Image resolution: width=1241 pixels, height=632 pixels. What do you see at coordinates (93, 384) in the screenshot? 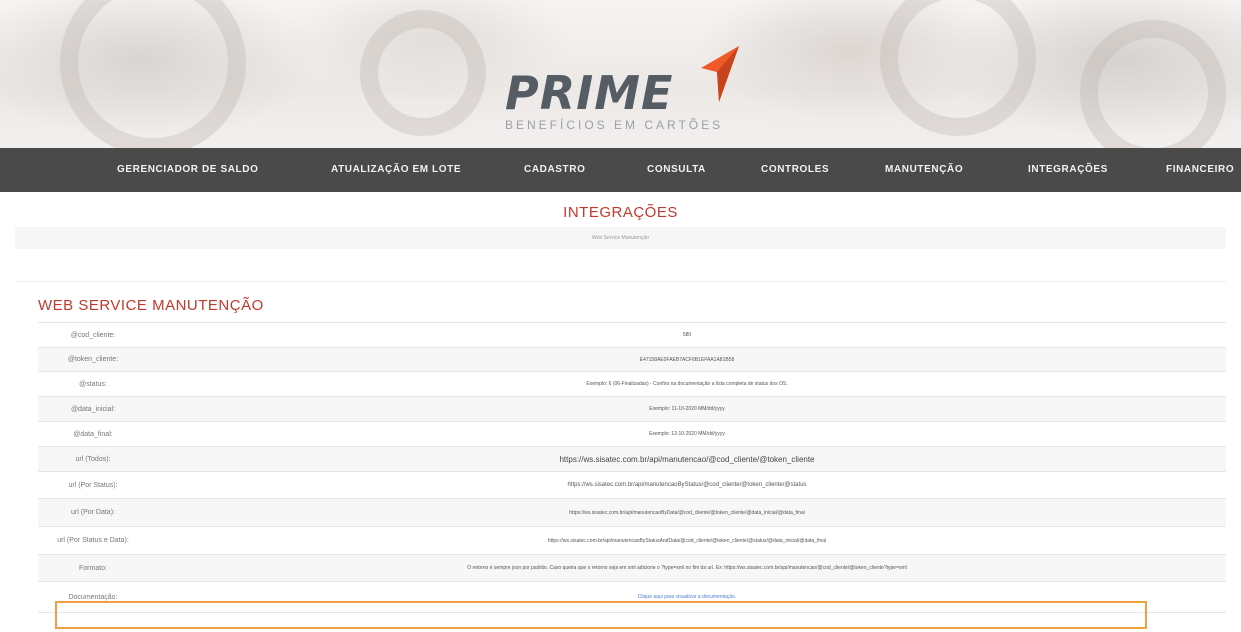
I see `row-label: @status:` at bounding box center [93, 384].